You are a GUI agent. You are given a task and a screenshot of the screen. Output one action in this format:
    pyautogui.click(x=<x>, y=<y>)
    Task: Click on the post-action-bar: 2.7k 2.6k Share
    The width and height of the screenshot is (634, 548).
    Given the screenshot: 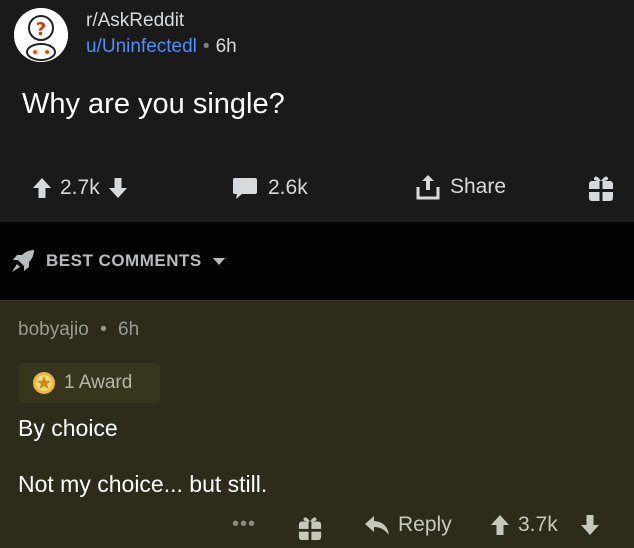 What is the action you would take?
    pyautogui.click(x=317, y=188)
    